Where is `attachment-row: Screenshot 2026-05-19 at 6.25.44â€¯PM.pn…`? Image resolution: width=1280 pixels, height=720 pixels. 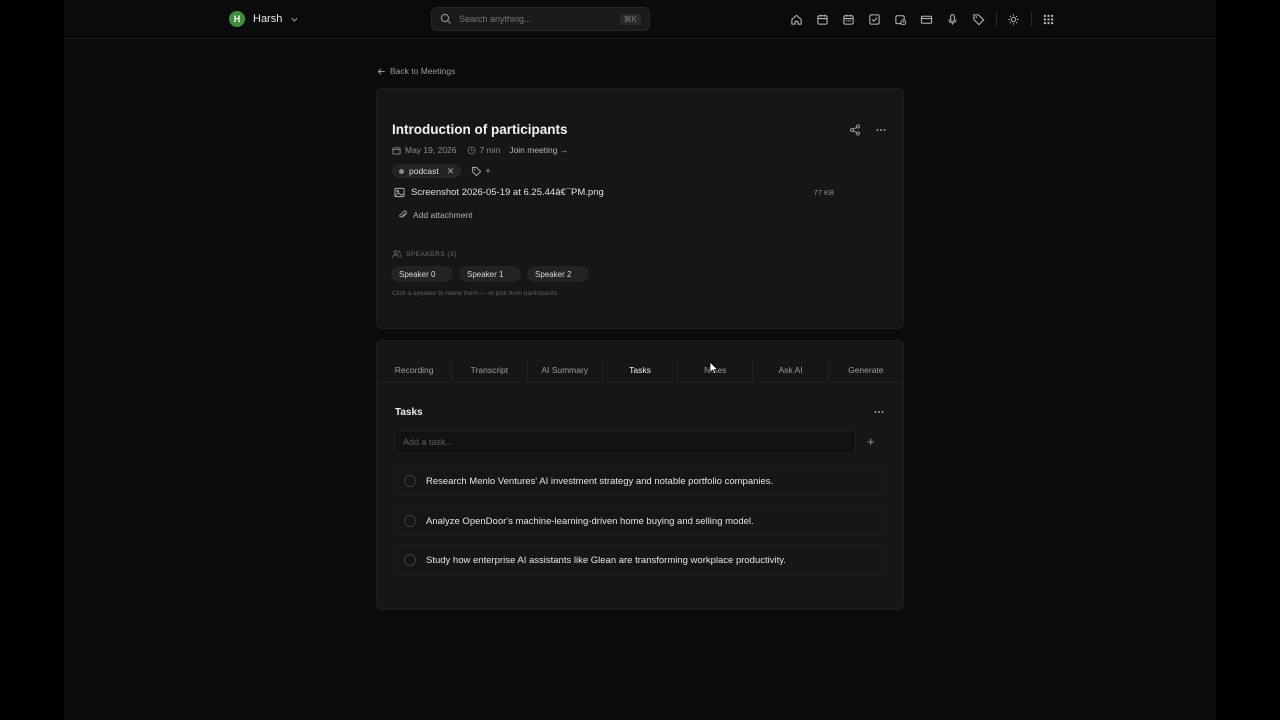 attachment-row: Screenshot 2026-05-19 at 6.25.44â€¯PM.pn… is located at coordinates (614, 192).